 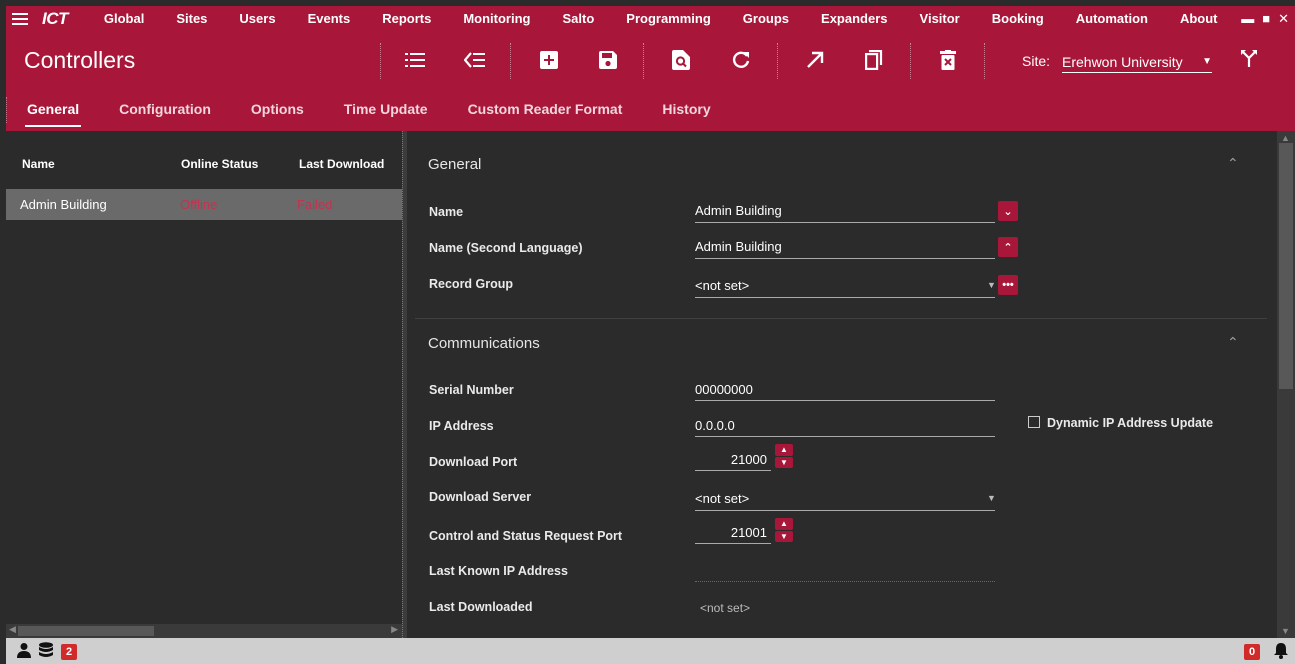 I want to click on record-group-select: <not set>, so click(x=722, y=285).